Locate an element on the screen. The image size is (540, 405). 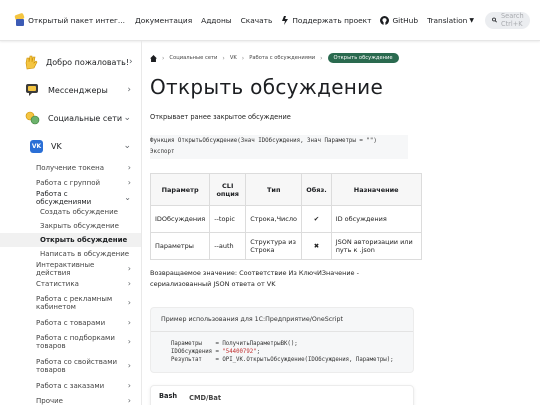
sidebar-item-ads: Работа с рекламным кабинетом › is located at coordinates (70, 303).